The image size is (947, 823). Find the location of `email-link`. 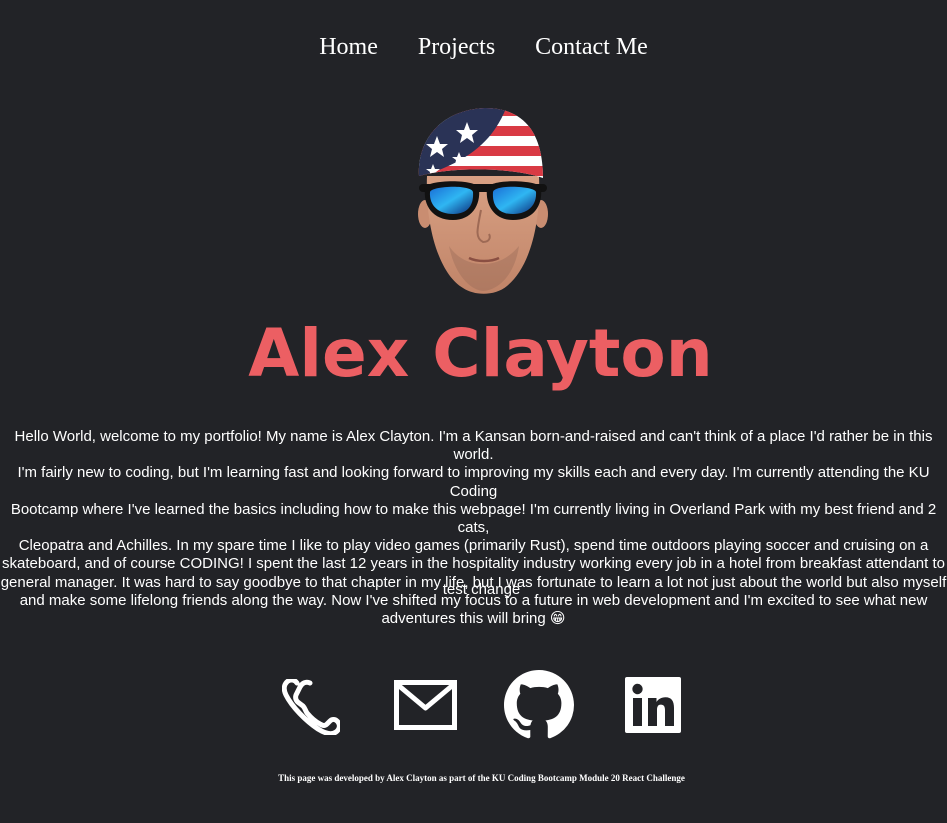

email-link is located at coordinates (425, 705).